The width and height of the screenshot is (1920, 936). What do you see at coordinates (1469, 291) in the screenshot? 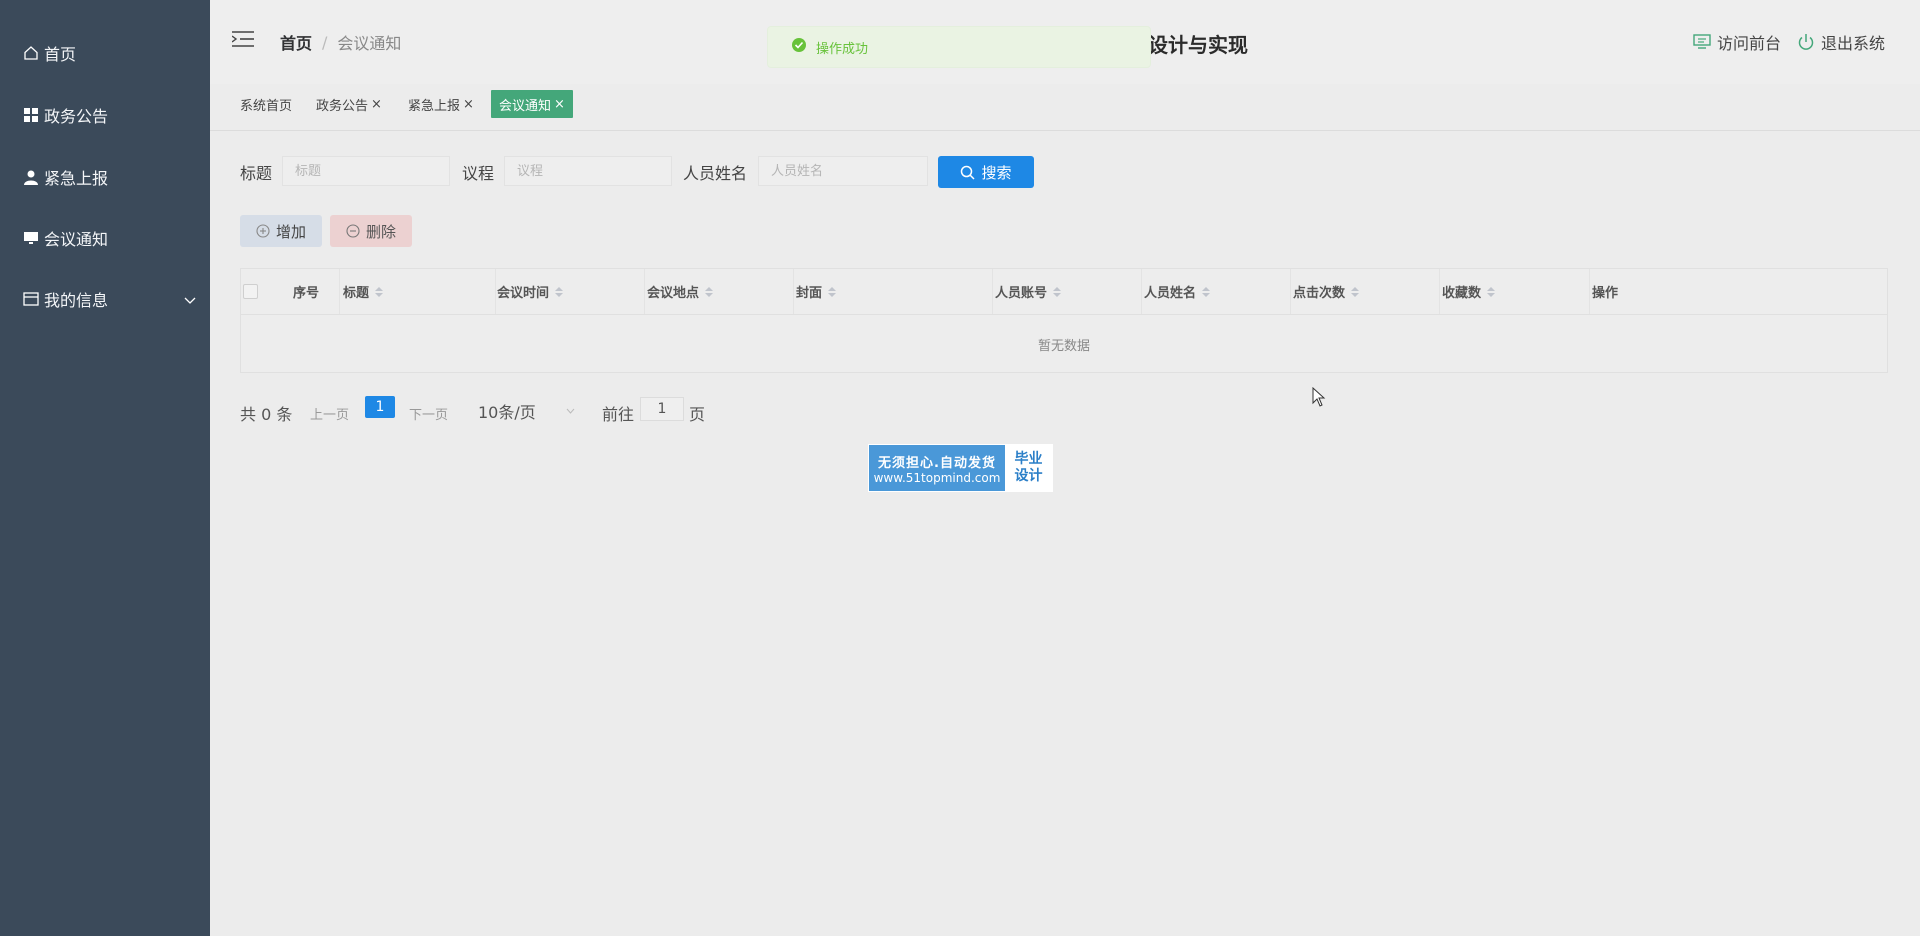
I see `column-header-favorites: 收藏数` at bounding box center [1469, 291].